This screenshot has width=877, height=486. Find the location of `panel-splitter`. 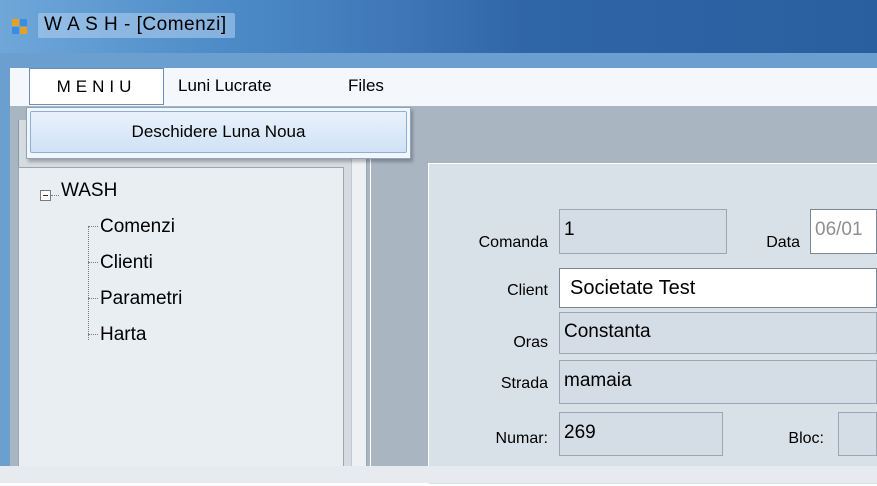

panel-splitter is located at coordinates (359, 301).